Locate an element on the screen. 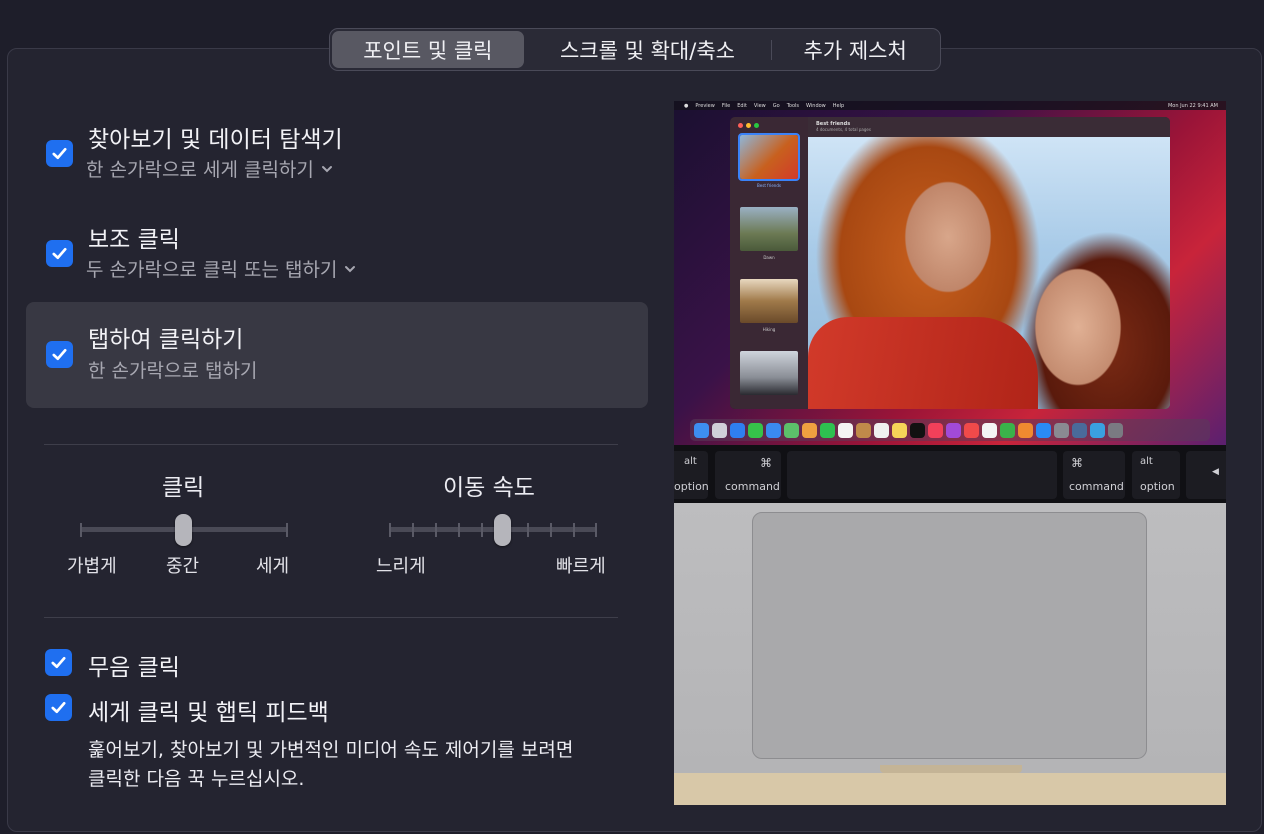 The height and width of the screenshot is (834, 1264). force-click-checkbox is located at coordinates (58, 707).